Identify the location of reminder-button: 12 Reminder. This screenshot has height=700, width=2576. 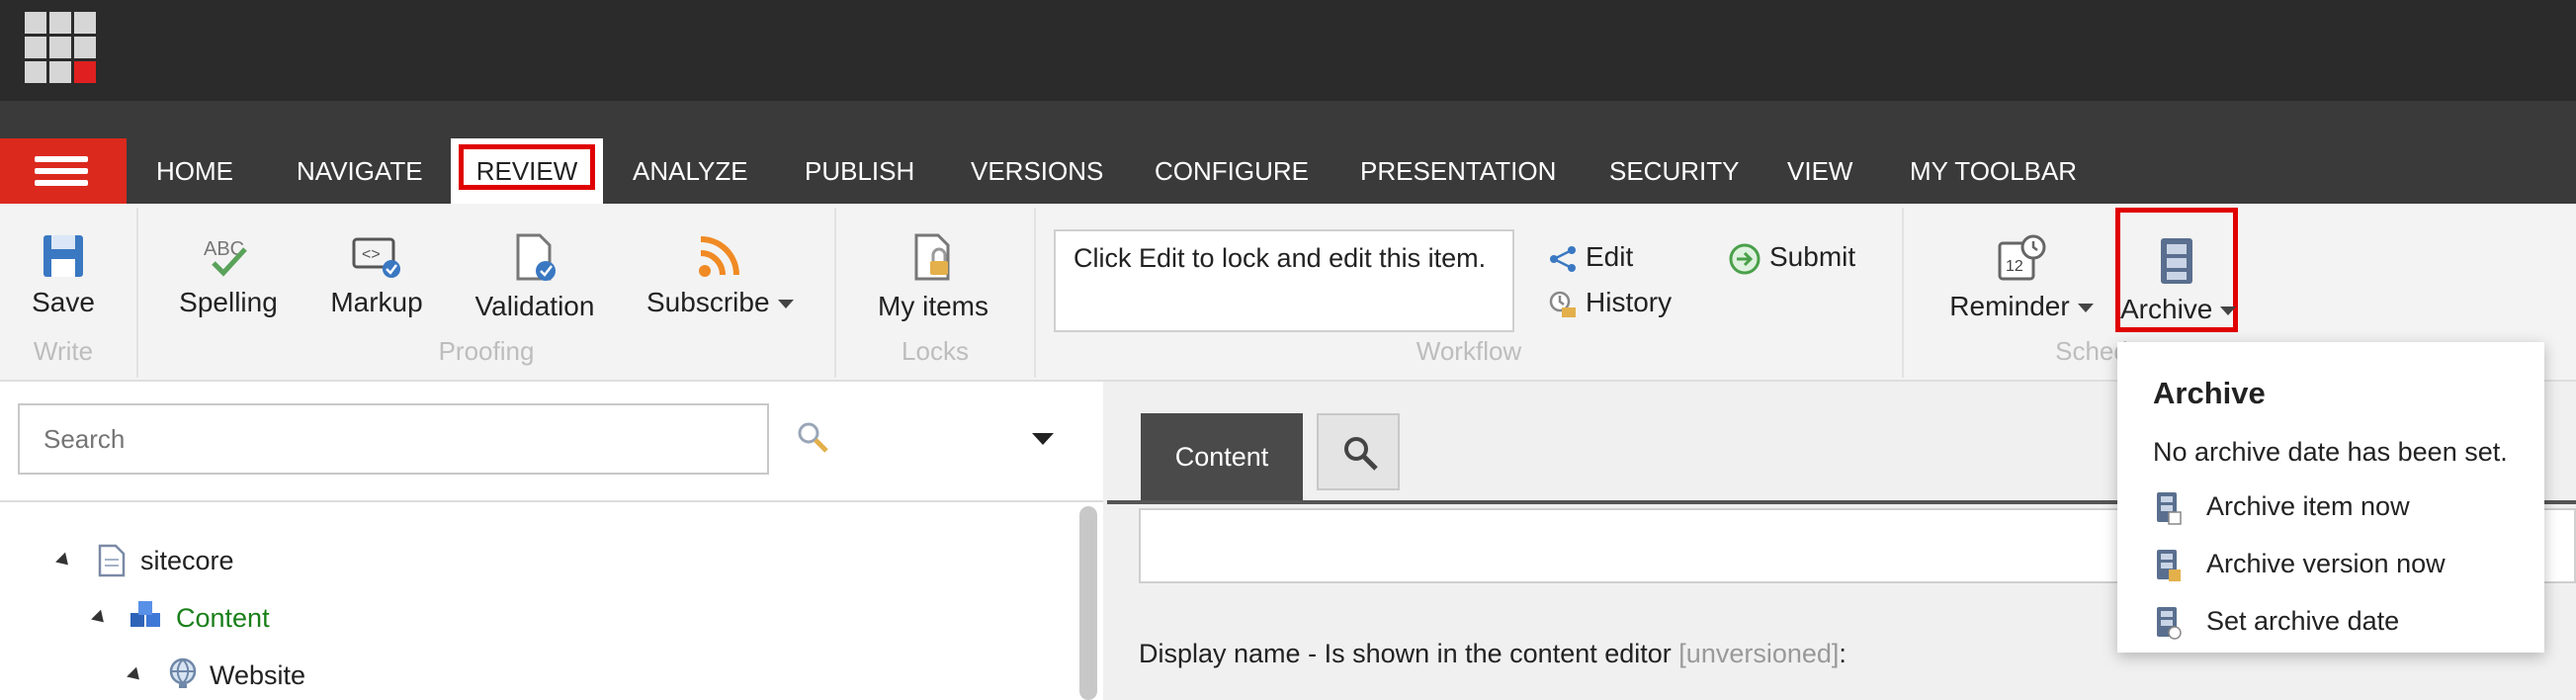
(2021, 277).